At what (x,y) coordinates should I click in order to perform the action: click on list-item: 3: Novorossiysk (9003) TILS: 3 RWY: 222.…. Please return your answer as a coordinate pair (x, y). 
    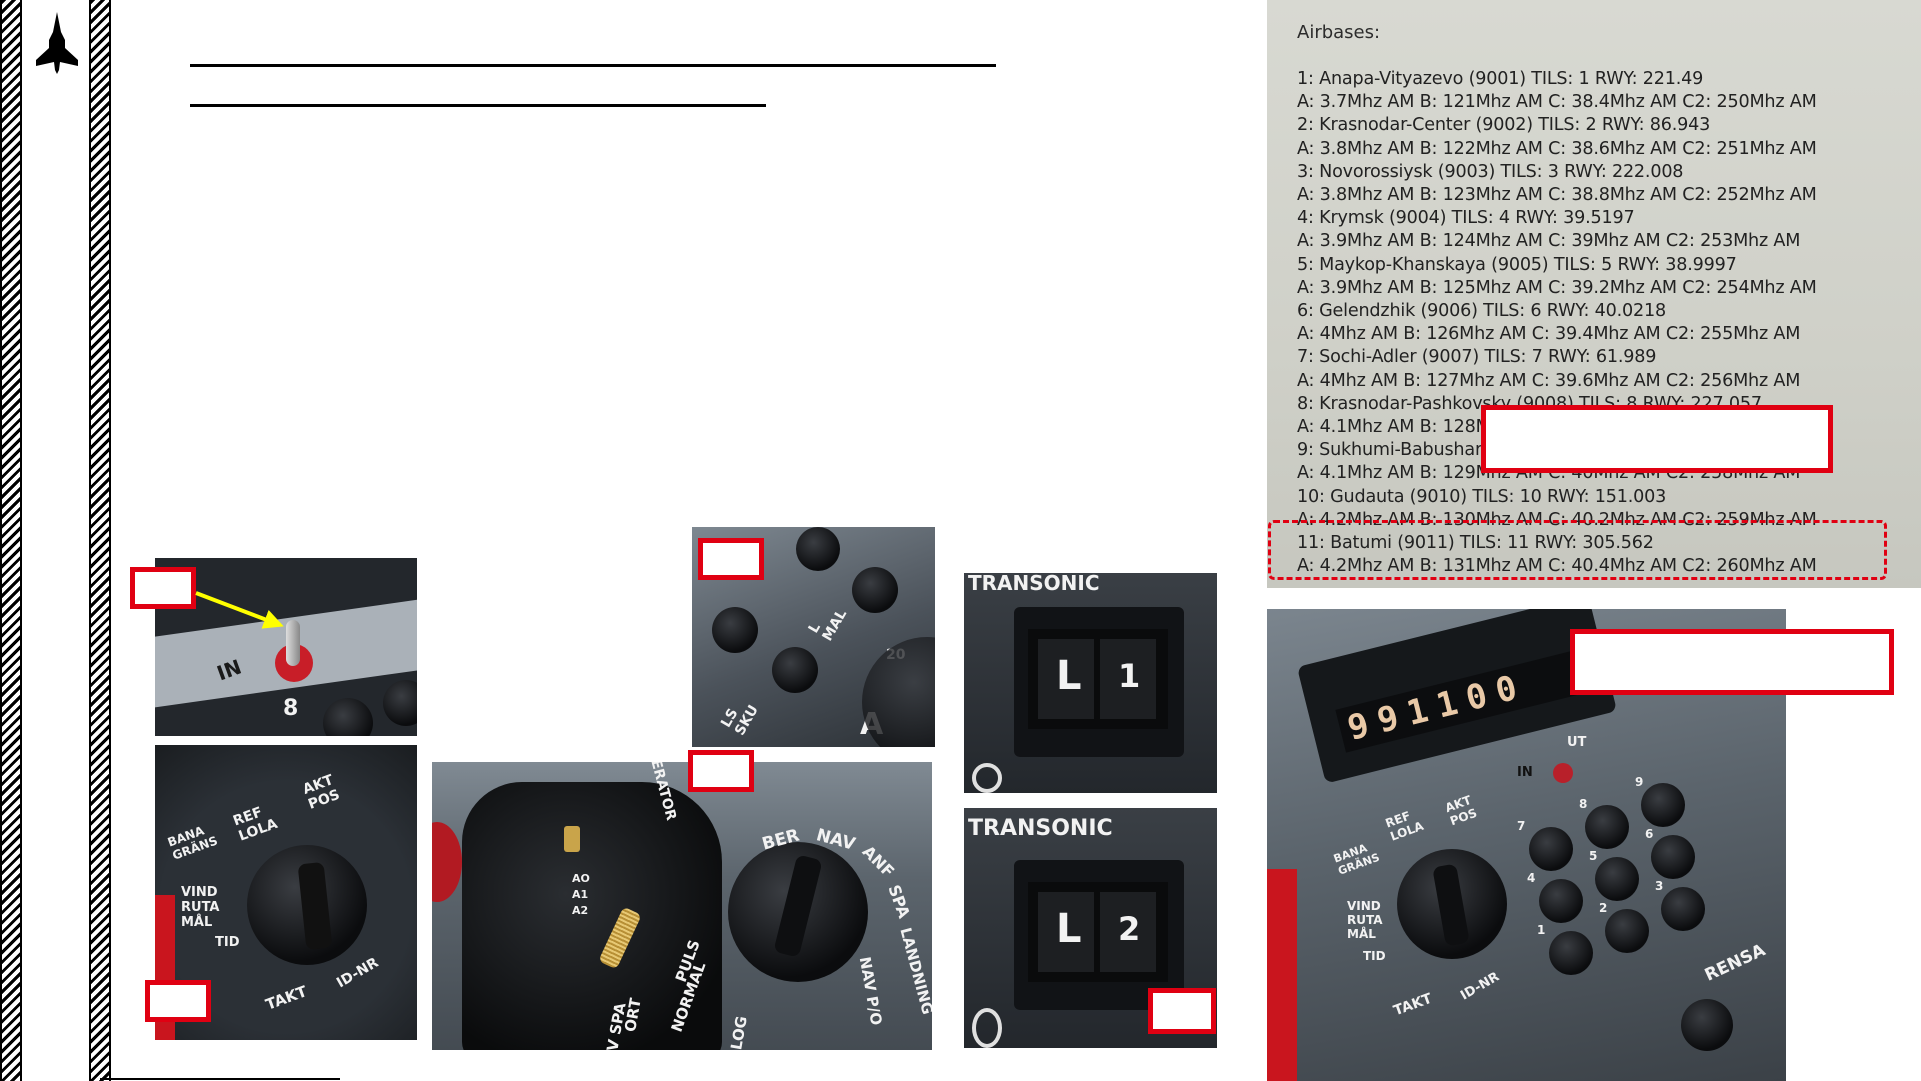
    Looking at the image, I should click on (1490, 171).